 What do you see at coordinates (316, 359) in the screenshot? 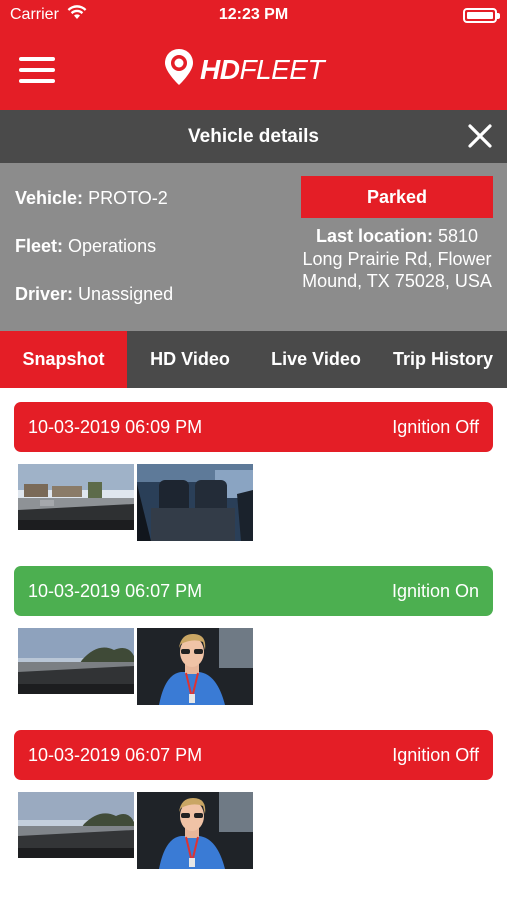
I see `tab-live-video: Live Video` at bounding box center [316, 359].